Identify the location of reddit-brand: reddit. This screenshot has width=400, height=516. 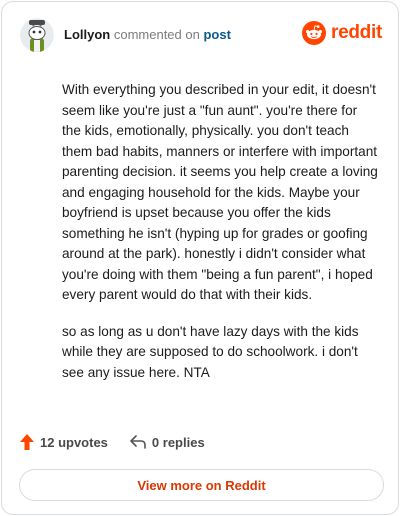
(342, 33).